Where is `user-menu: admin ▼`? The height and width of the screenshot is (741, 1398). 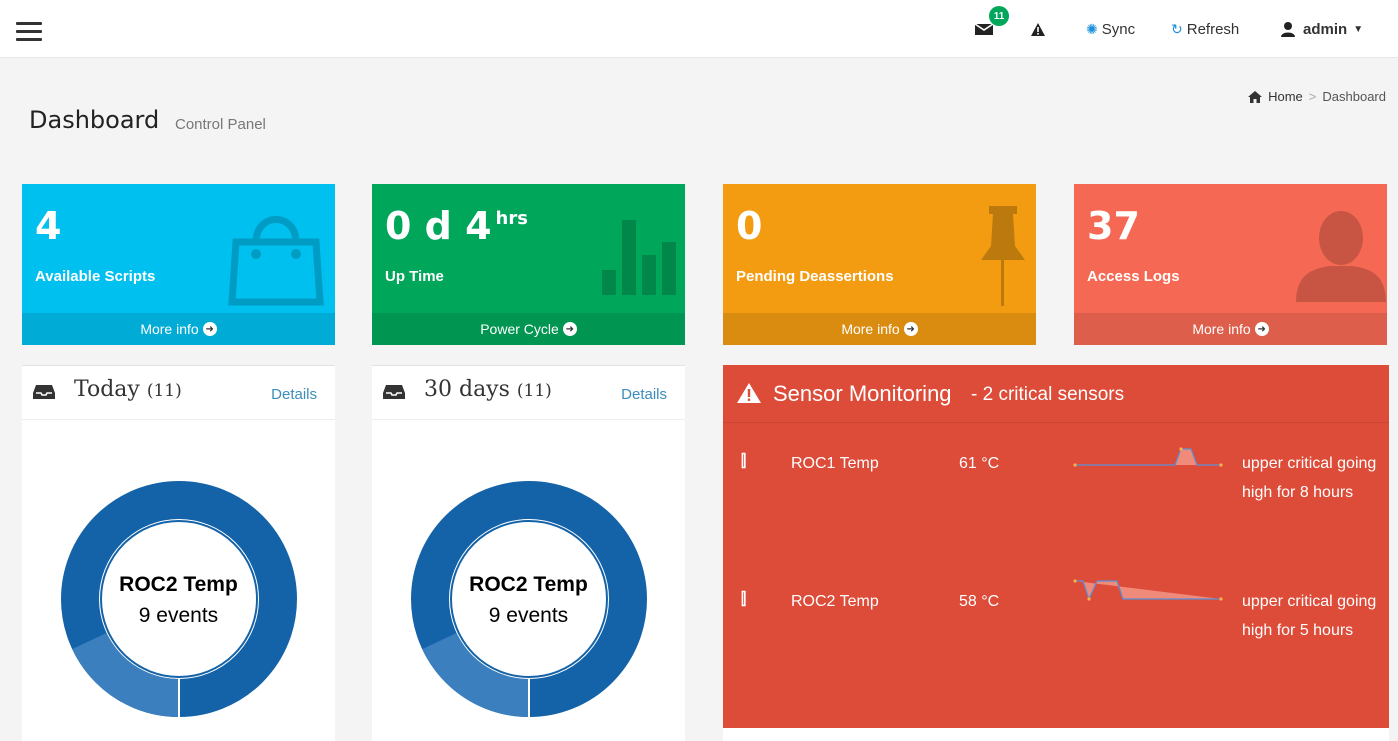 user-menu: admin ▼ is located at coordinates (1321, 29).